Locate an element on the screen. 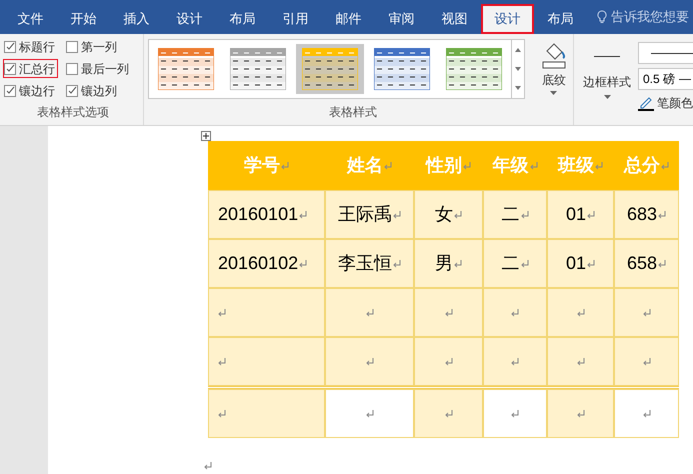  ribbon-tab: 邮件 is located at coordinates (348, 19).